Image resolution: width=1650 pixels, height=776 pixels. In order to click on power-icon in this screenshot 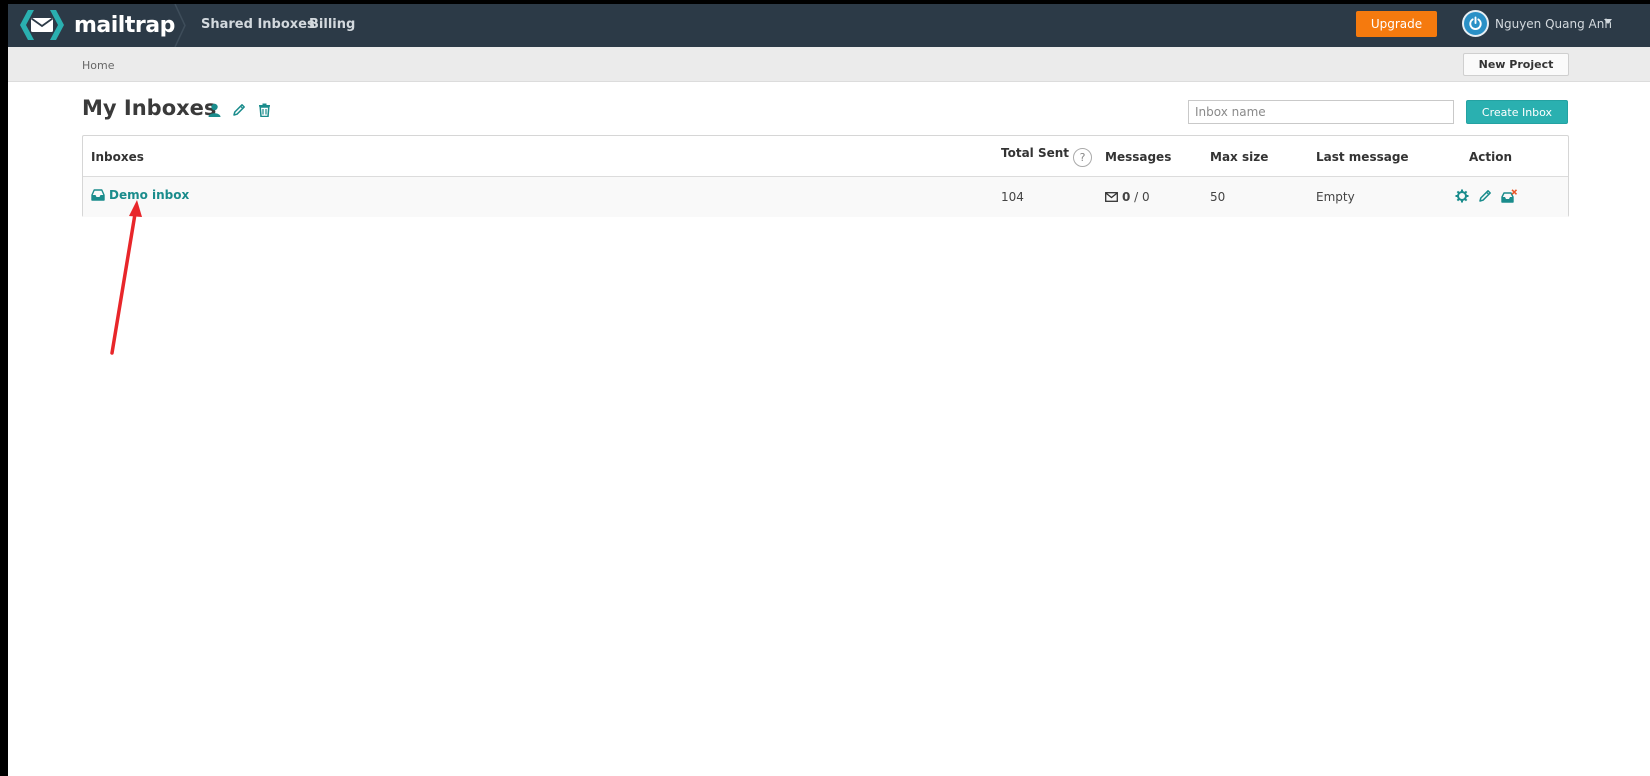, I will do `click(1475, 23)`.